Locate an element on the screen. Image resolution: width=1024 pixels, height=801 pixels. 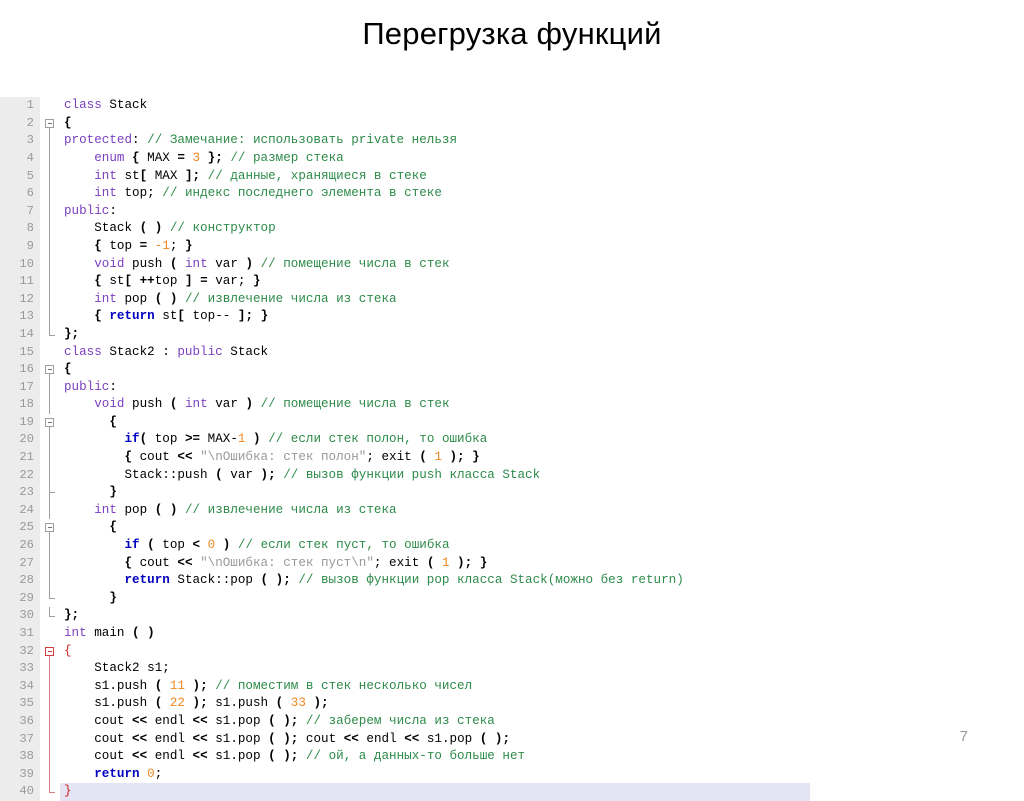
code-line: 2{ is located at coordinates (512, 123).